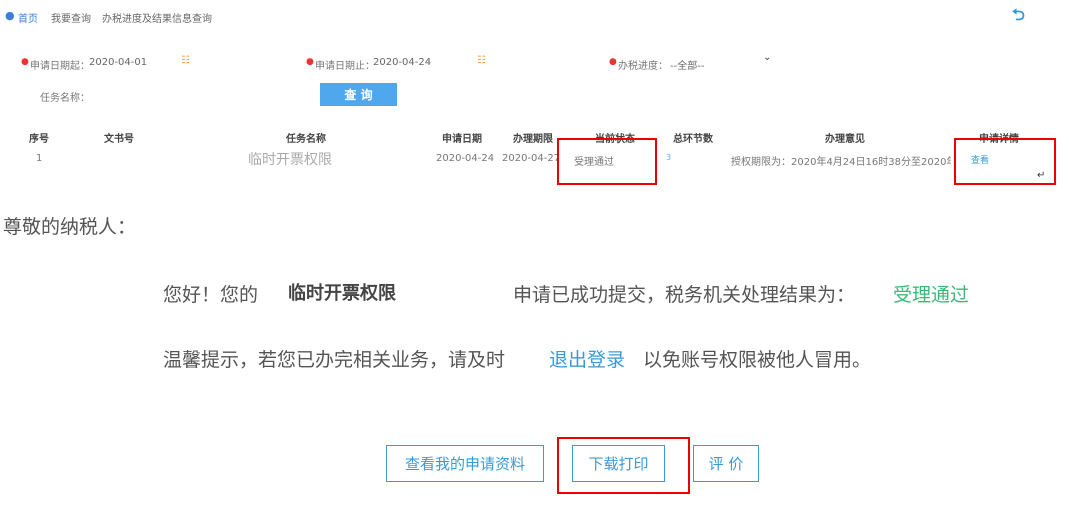 This screenshot has width=1069, height=519. What do you see at coordinates (845, 139) in the screenshot?
I see `header-opinion: 办理意见` at bounding box center [845, 139].